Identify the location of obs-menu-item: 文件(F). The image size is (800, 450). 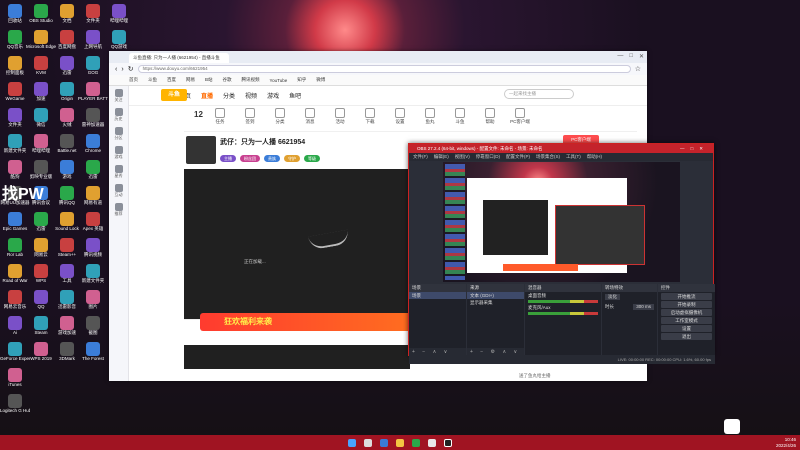
(420, 157).